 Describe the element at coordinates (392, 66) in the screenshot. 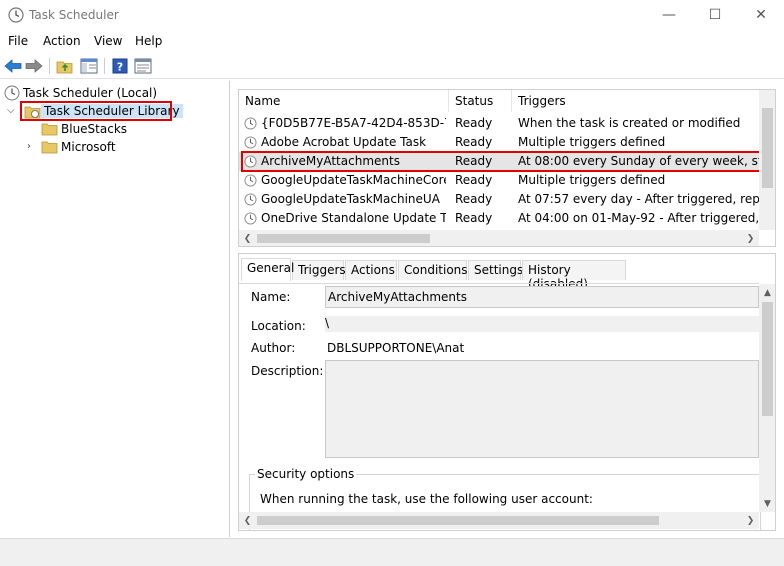

I see `toolbar: ?` at that location.